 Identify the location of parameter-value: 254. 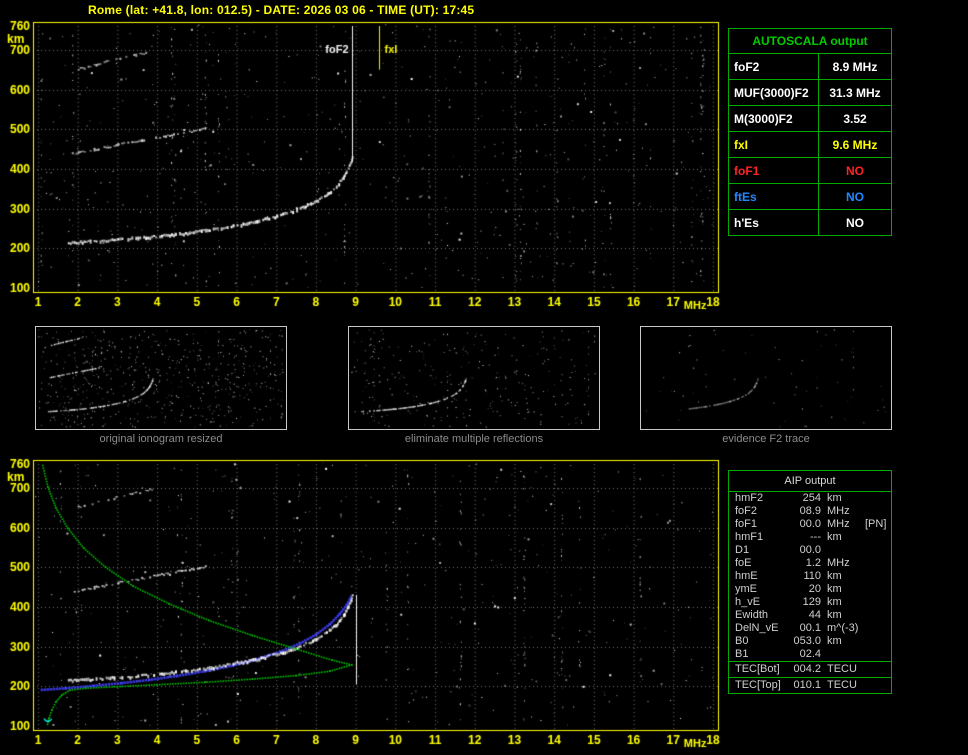
(811, 498).